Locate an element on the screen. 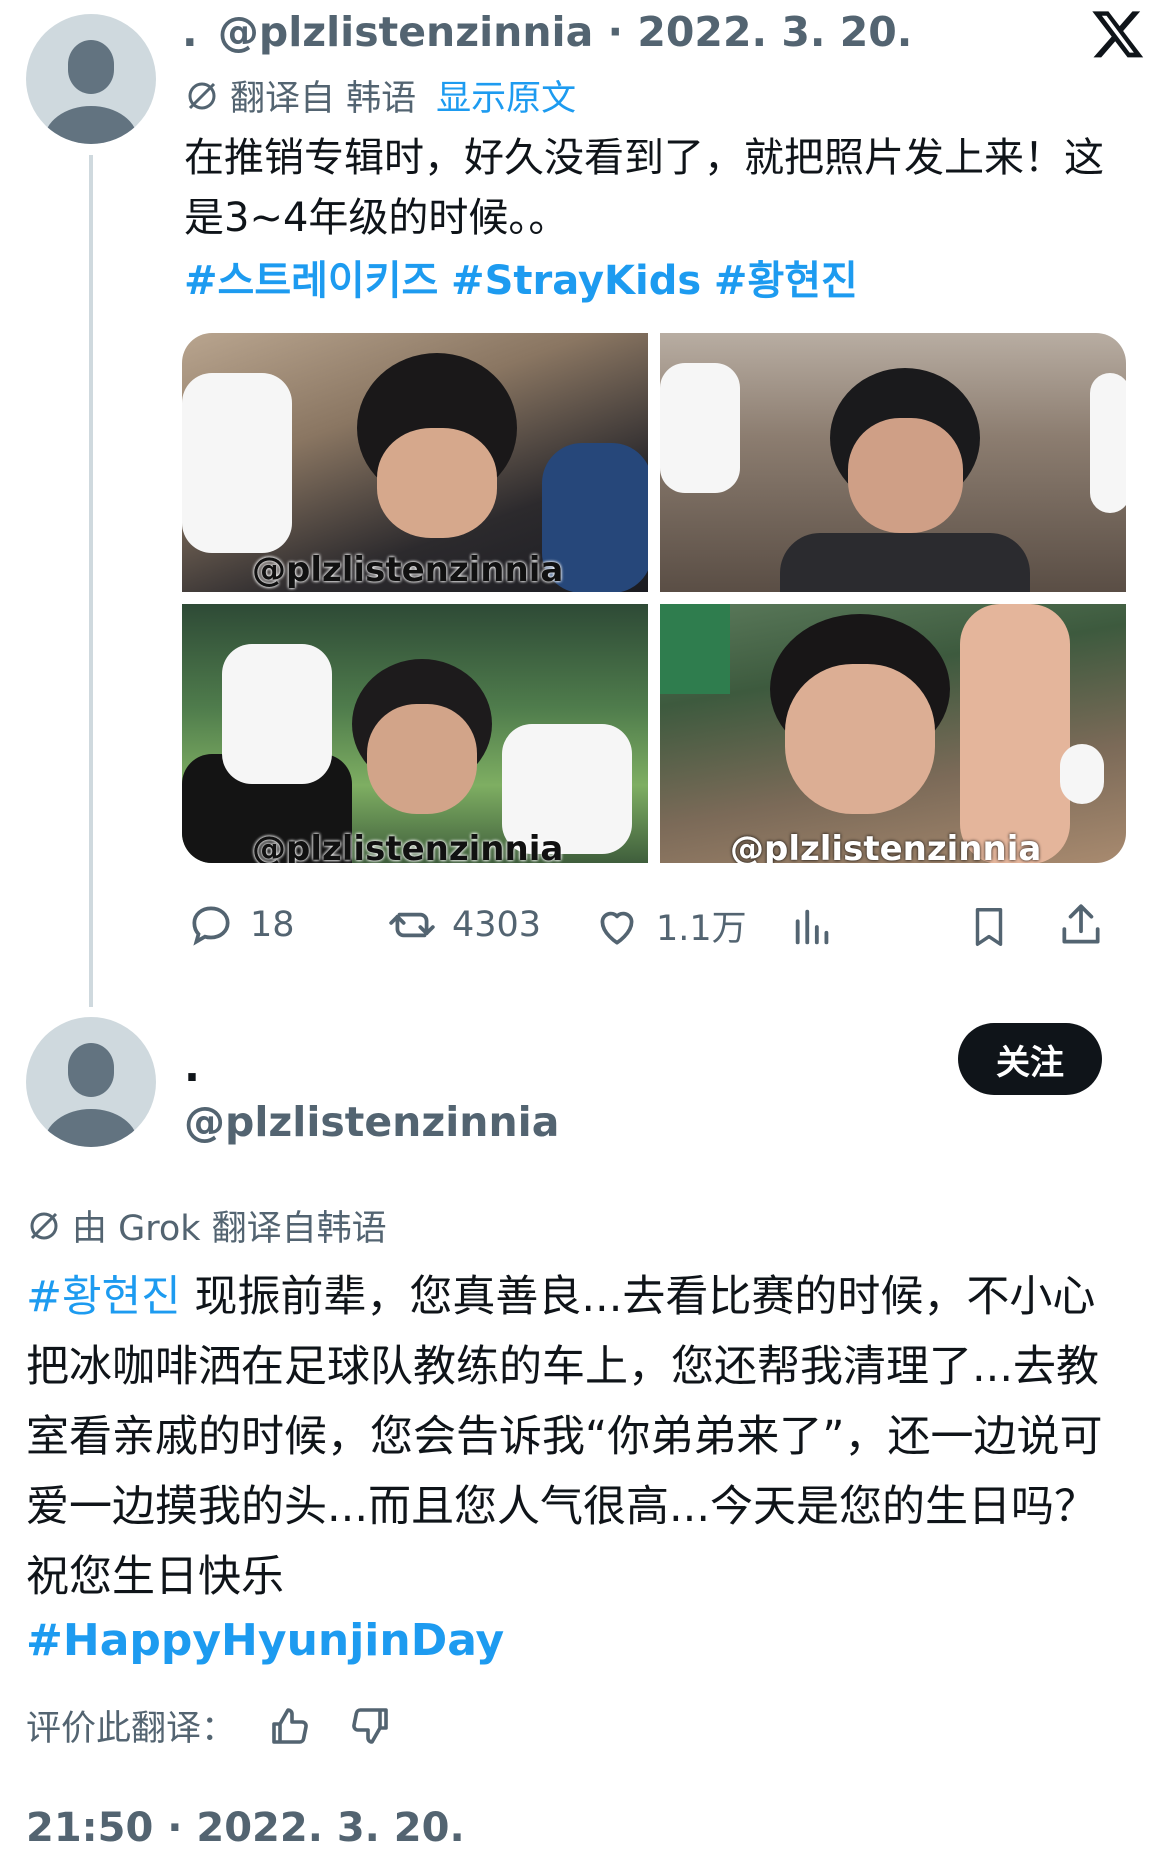 The width and height of the screenshot is (1170, 1860). translation-line: 由 Grok 翻译自韩语 is located at coordinates (206, 1225).